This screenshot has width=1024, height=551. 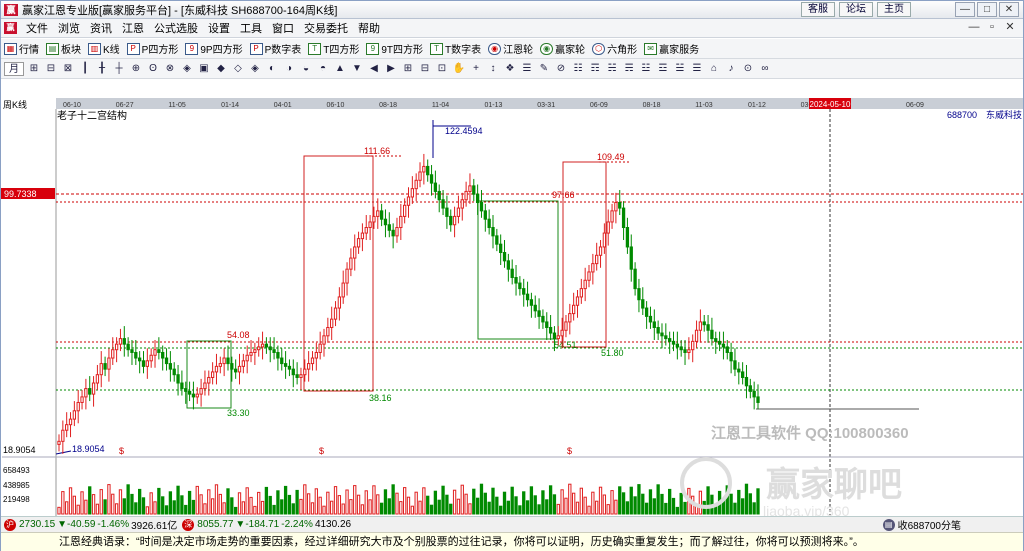 What do you see at coordinates (238, 69) in the screenshot?
I see `draw-tool-icon: ◇` at bounding box center [238, 69].